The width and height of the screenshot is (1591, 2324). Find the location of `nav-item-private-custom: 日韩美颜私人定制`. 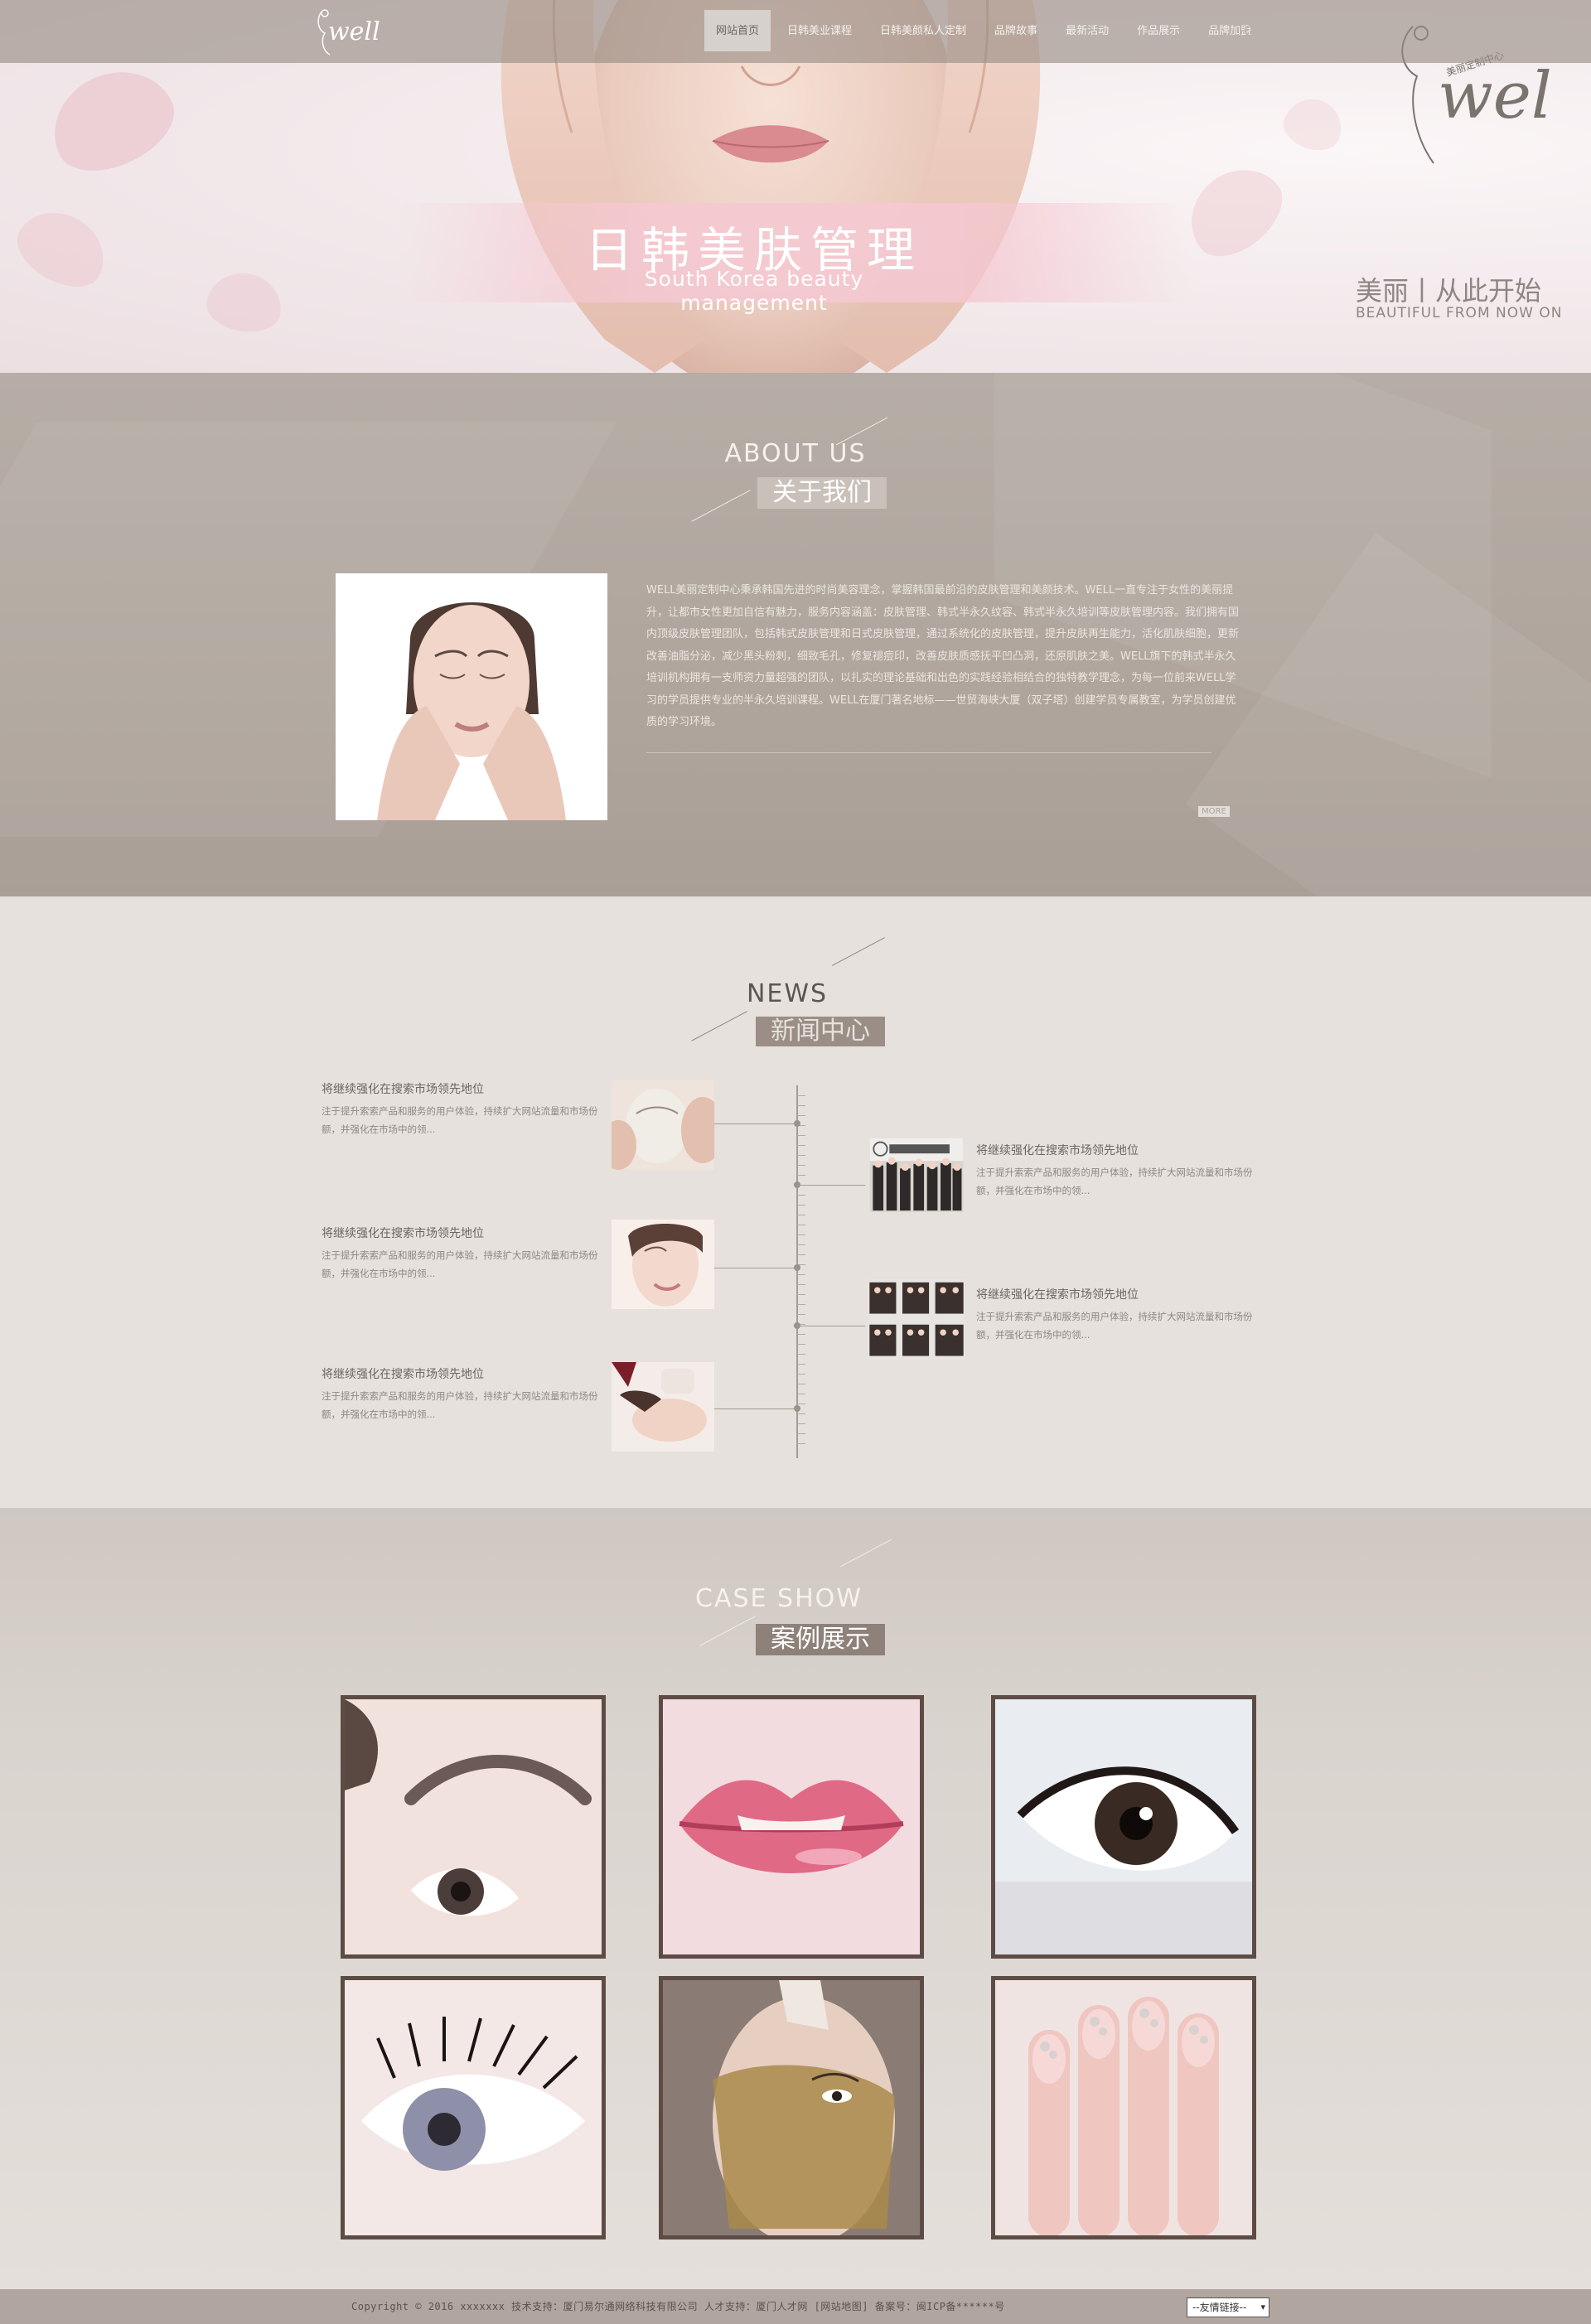

nav-item-private-custom: 日韩美颜私人定制 is located at coordinates (923, 31).